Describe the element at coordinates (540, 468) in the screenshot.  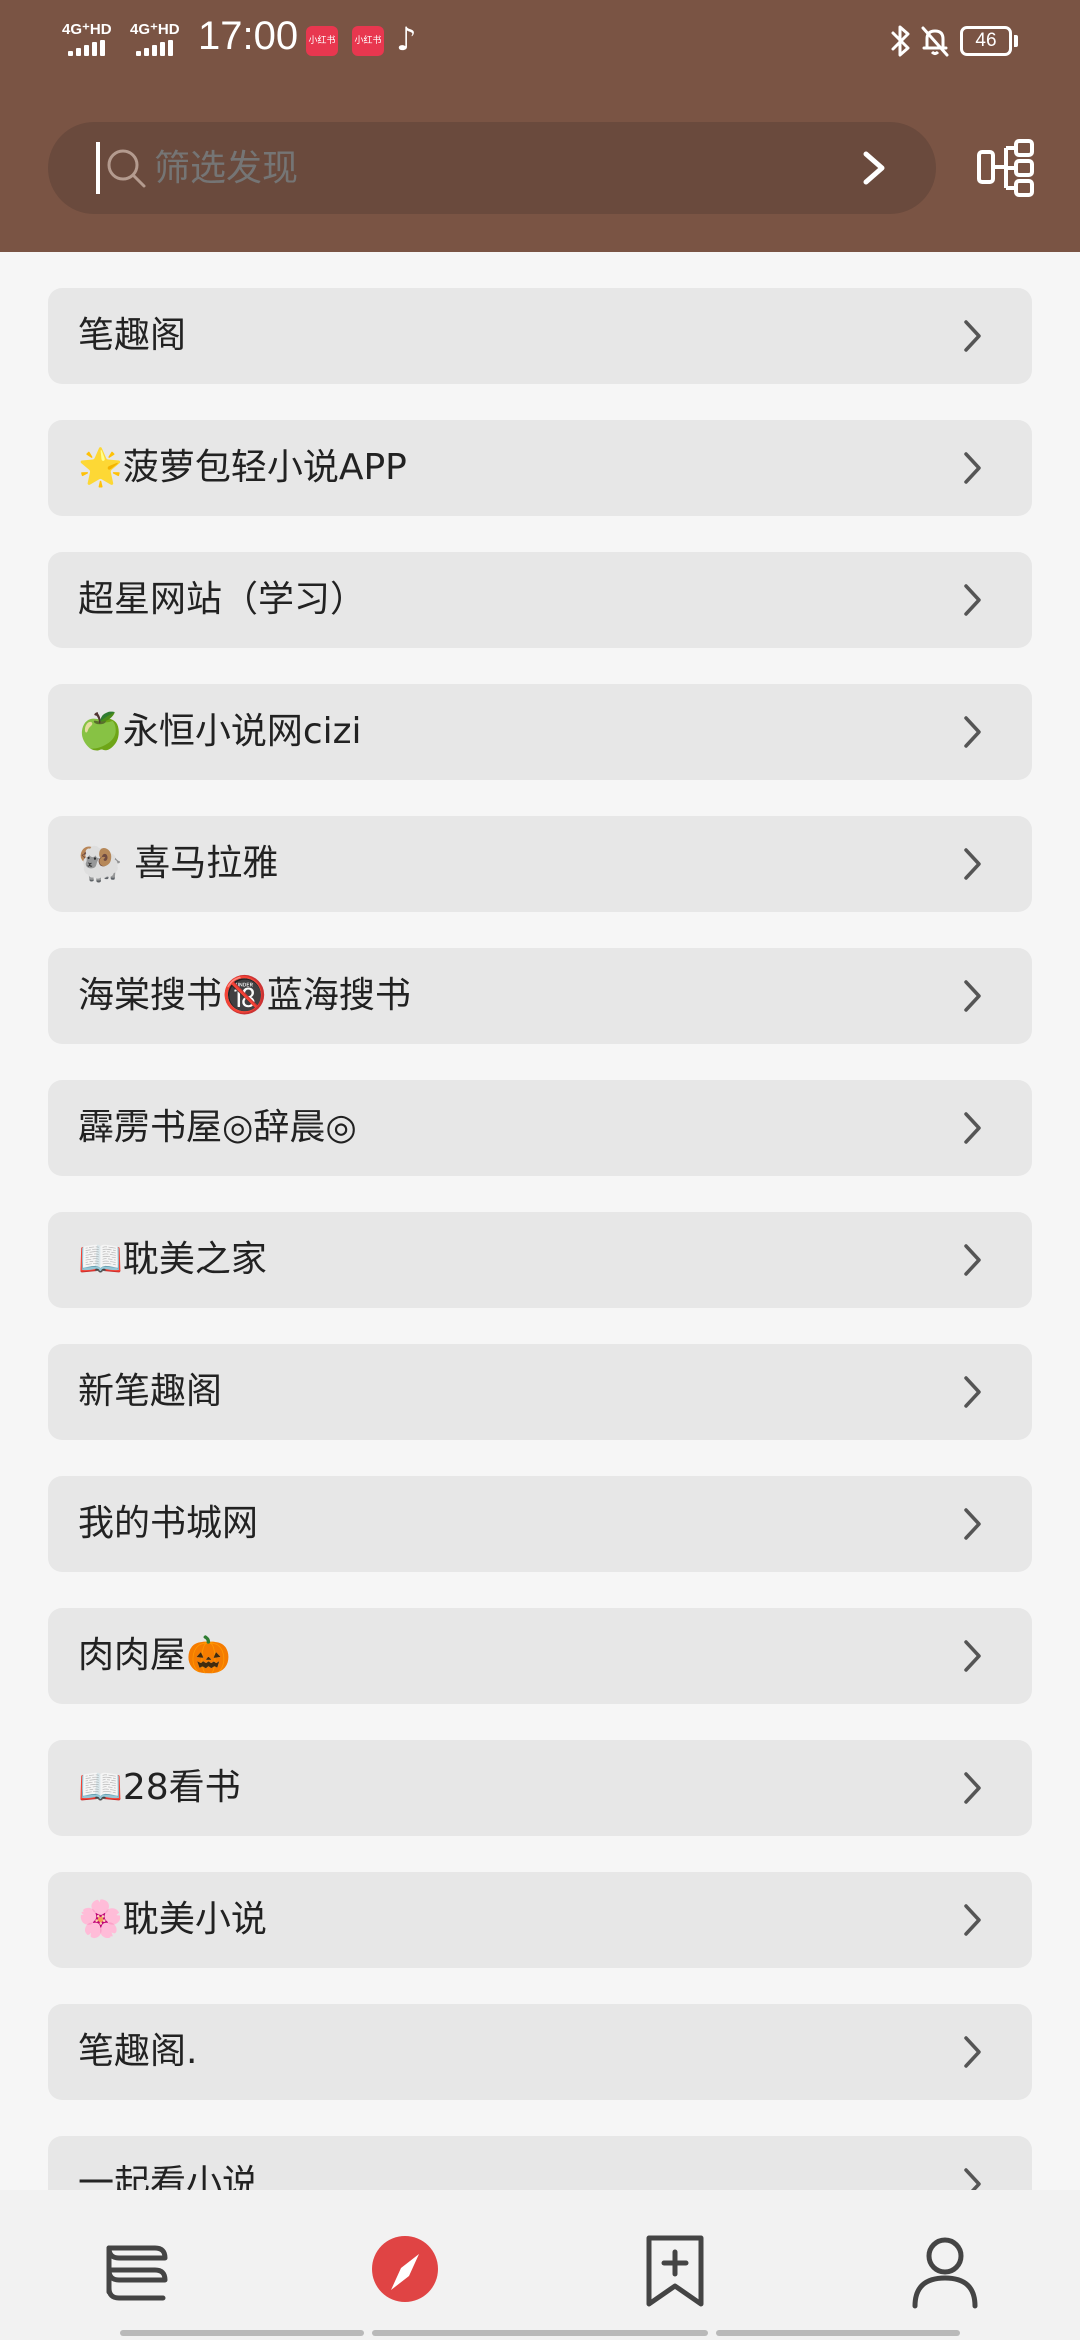
I see `source-row: 🌟菠萝包轻小说APP` at that location.